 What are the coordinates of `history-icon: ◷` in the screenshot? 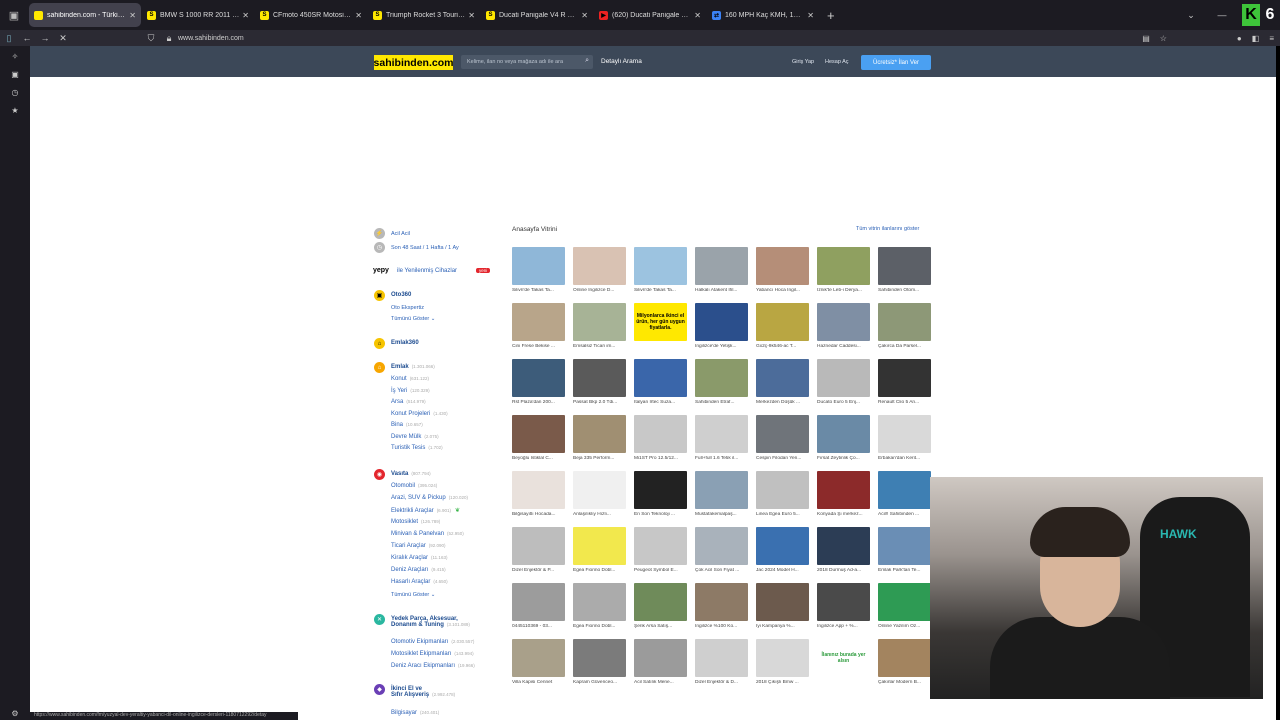 It's located at (15, 92).